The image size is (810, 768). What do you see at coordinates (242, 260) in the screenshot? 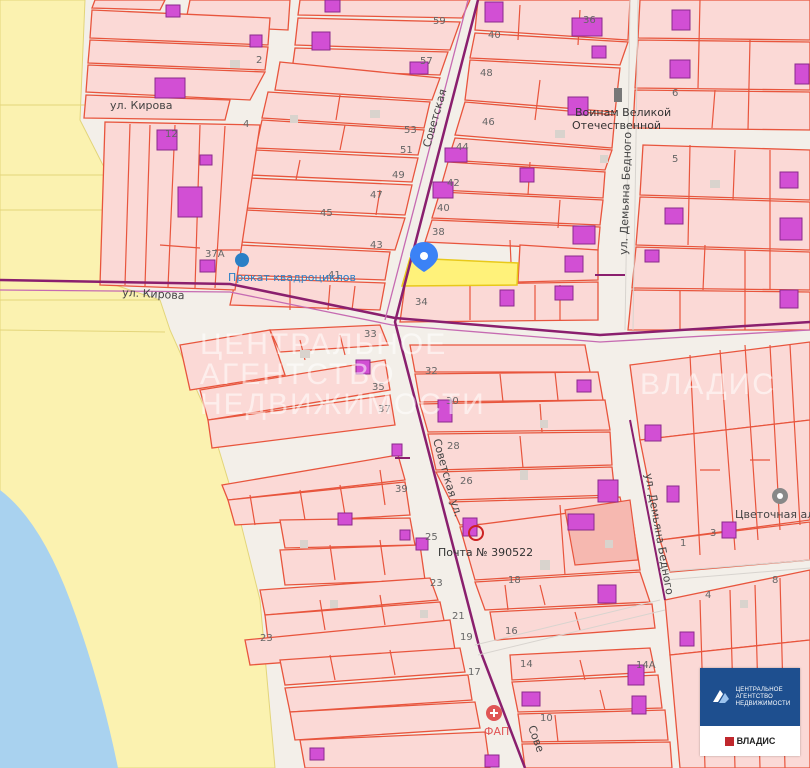
I see `bike-rental-icon` at bounding box center [242, 260].